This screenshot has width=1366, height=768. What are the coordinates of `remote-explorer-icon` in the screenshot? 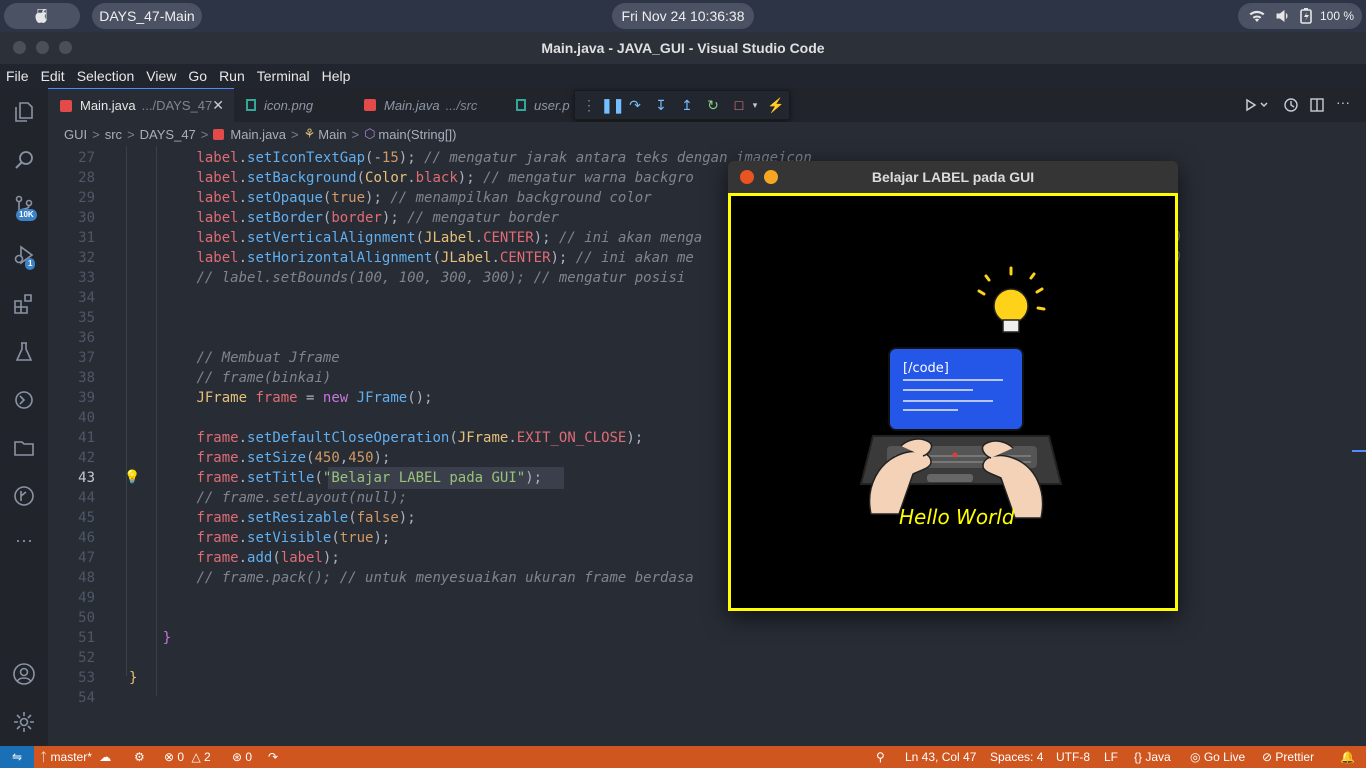 It's located at (24, 400).